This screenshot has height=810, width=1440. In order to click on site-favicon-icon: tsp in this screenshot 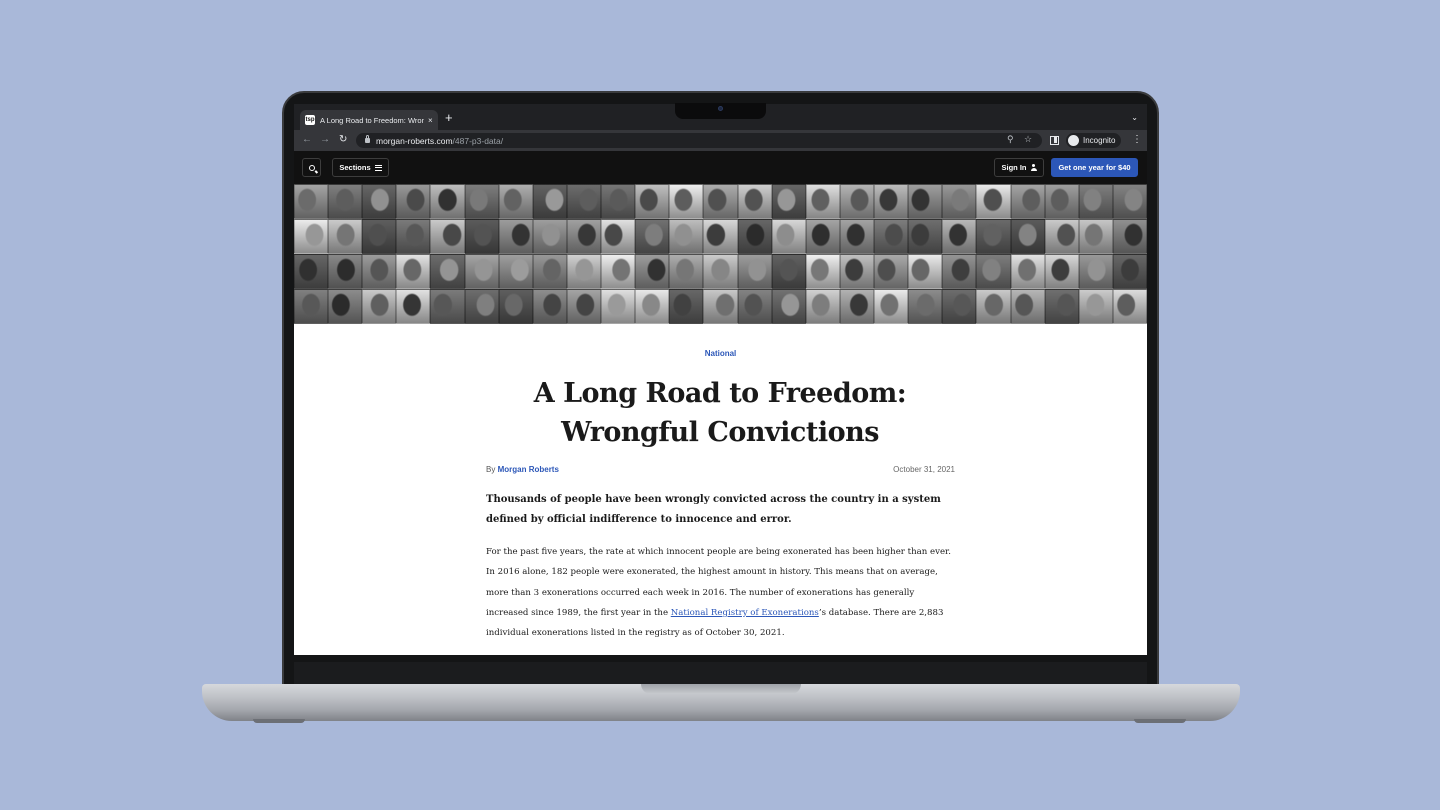, I will do `click(310, 120)`.